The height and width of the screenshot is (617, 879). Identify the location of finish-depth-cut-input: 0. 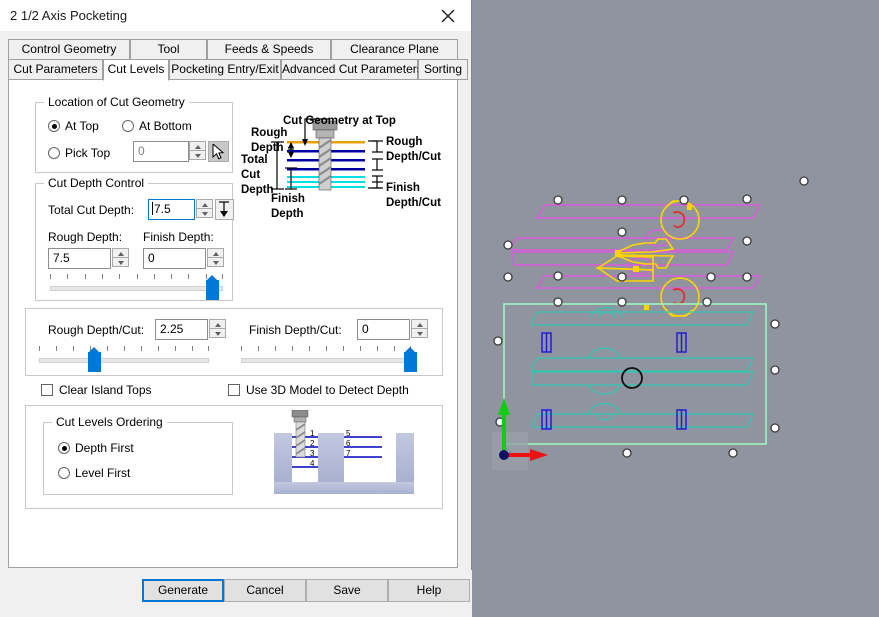
(383, 329).